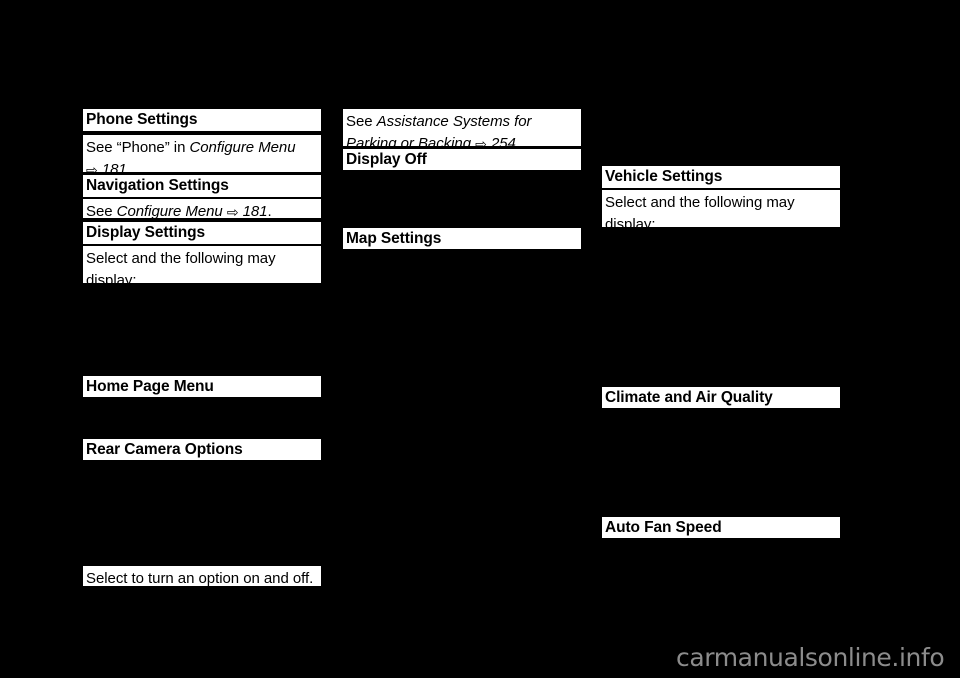 The image size is (960, 678). Describe the element at coordinates (202, 233) in the screenshot. I see `section-heading-display-settings: Display Settings` at that location.